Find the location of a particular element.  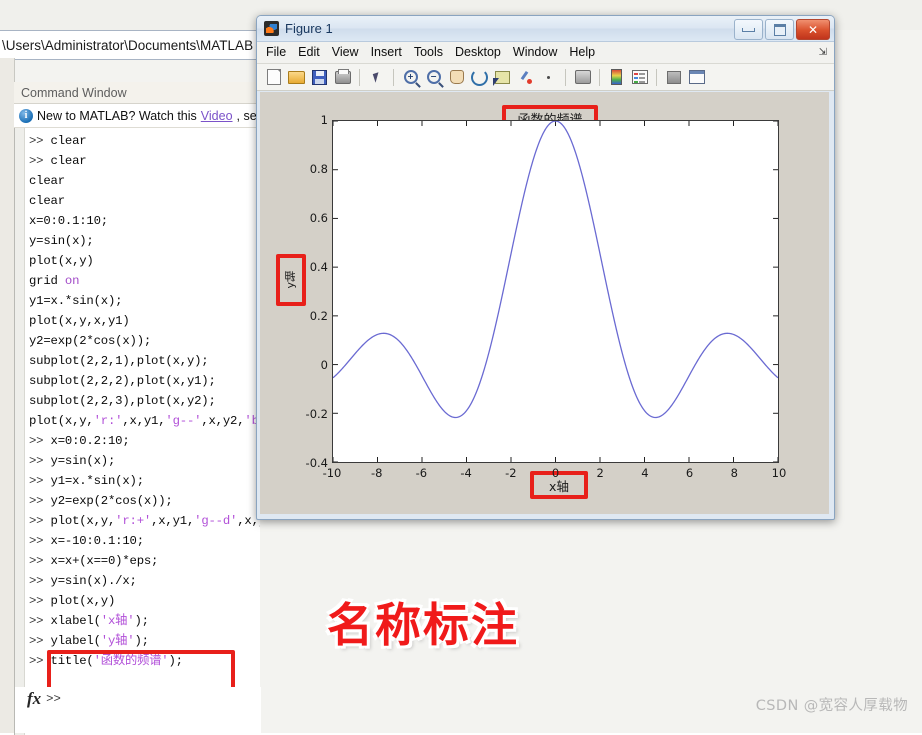

zoom-in-icon: + is located at coordinates (410, 77).